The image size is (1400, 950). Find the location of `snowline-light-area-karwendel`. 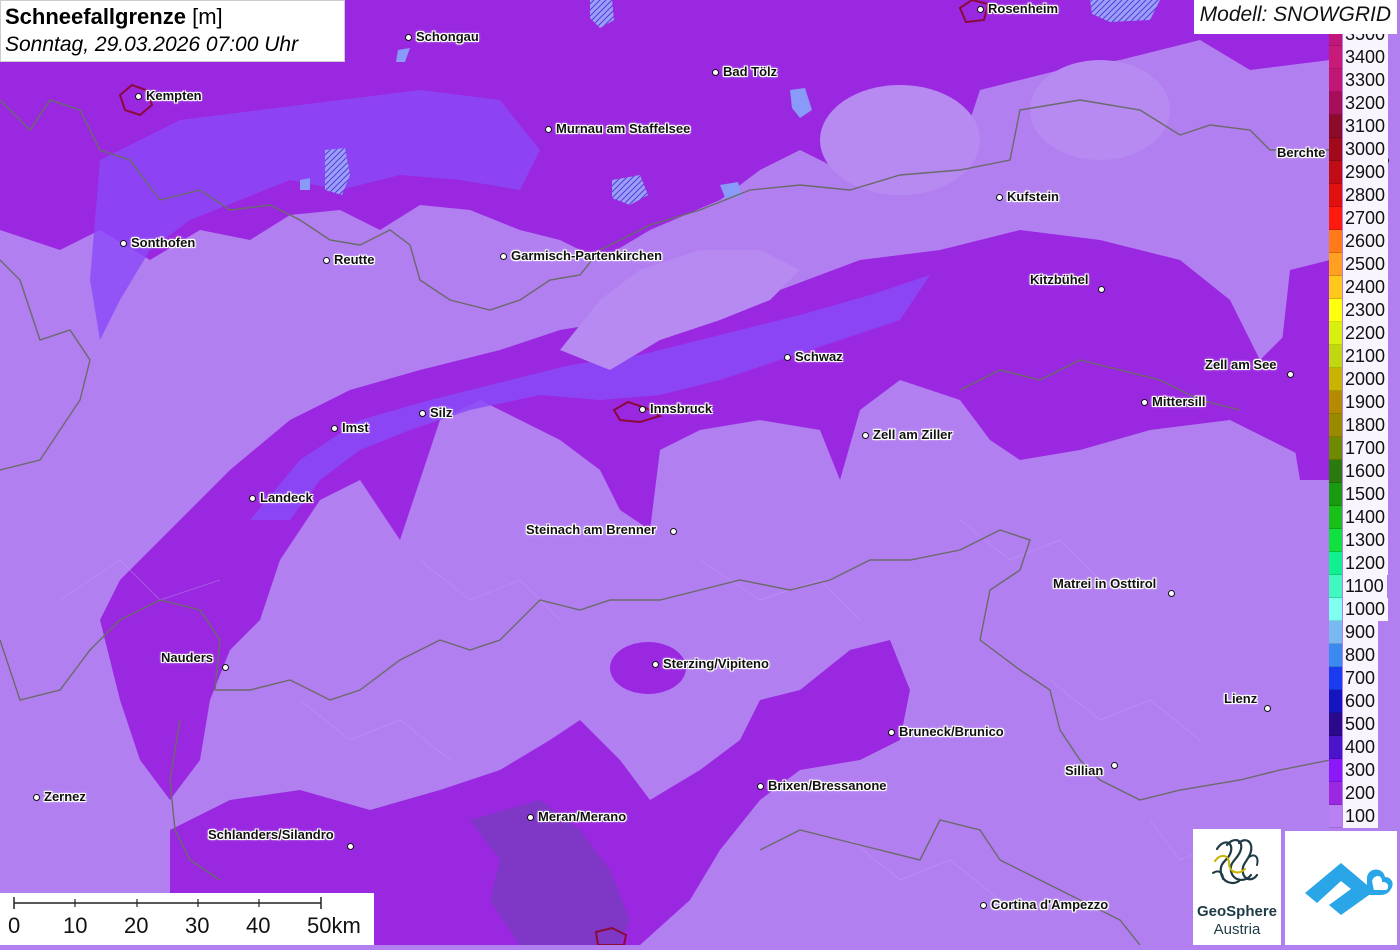

snowline-light-area-karwendel is located at coordinates (900, 140).